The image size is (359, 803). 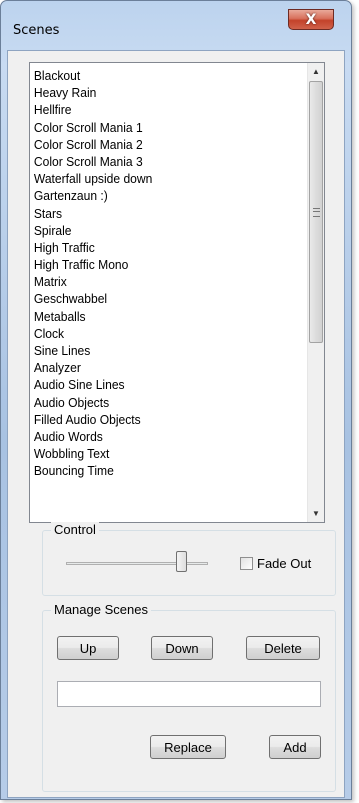 I want to click on list-item: Color Scroll Mania 1, so click(x=158, y=127).